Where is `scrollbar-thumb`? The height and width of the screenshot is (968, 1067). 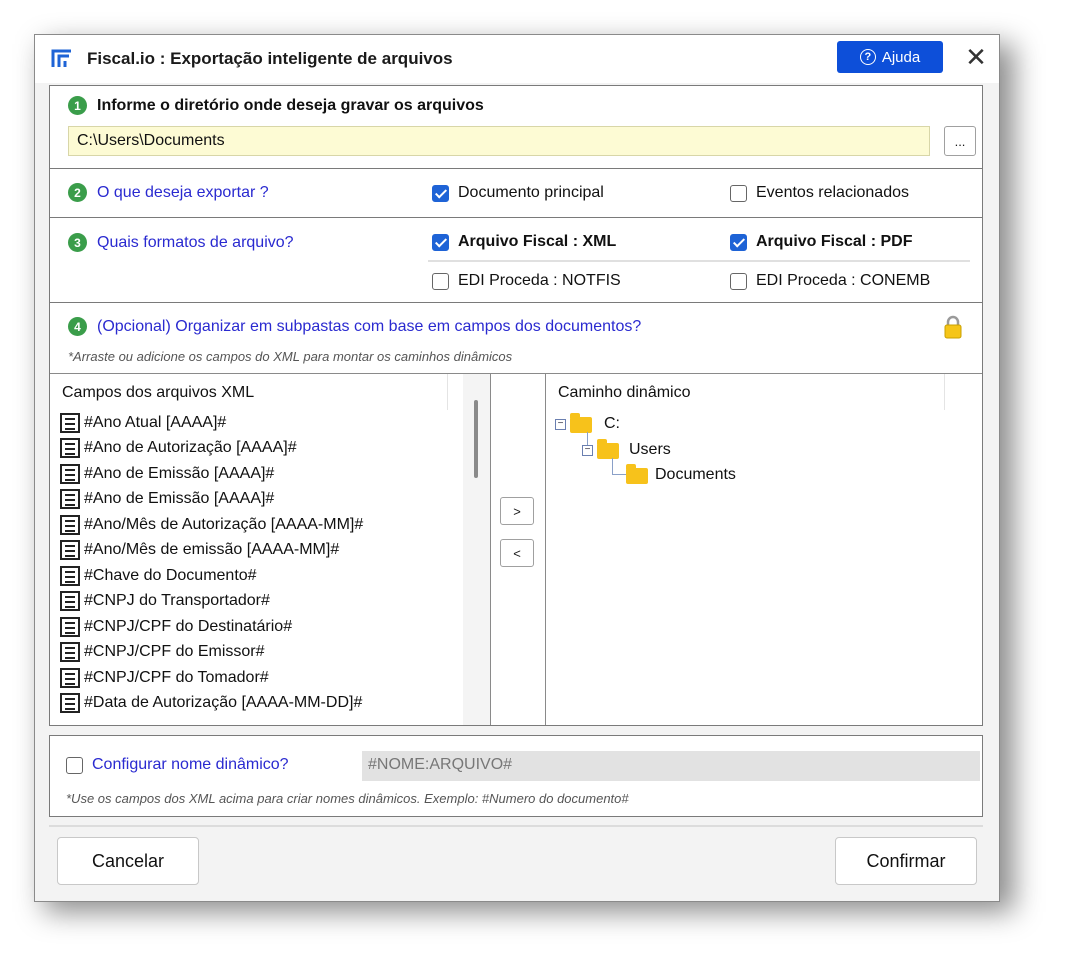 scrollbar-thumb is located at coordinates (476, 439).